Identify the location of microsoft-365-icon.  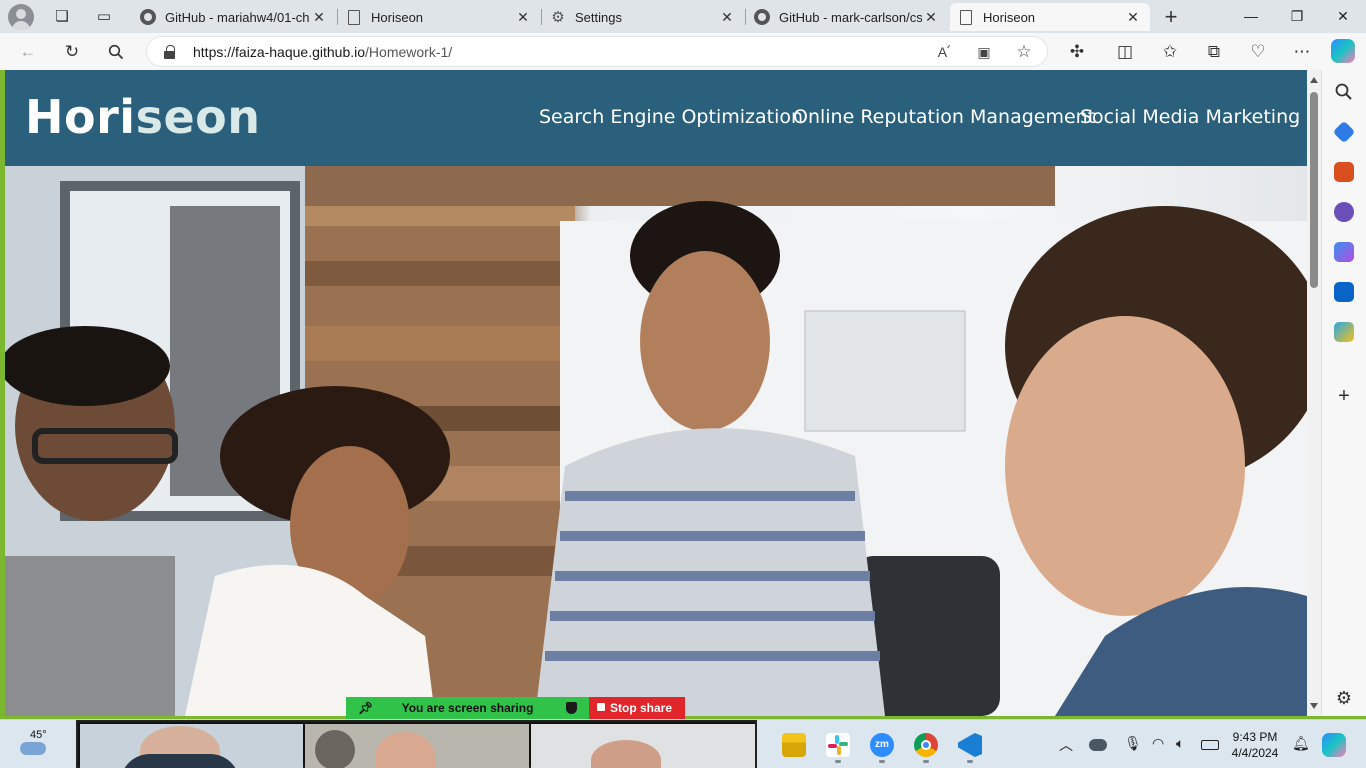
(1344, 252).